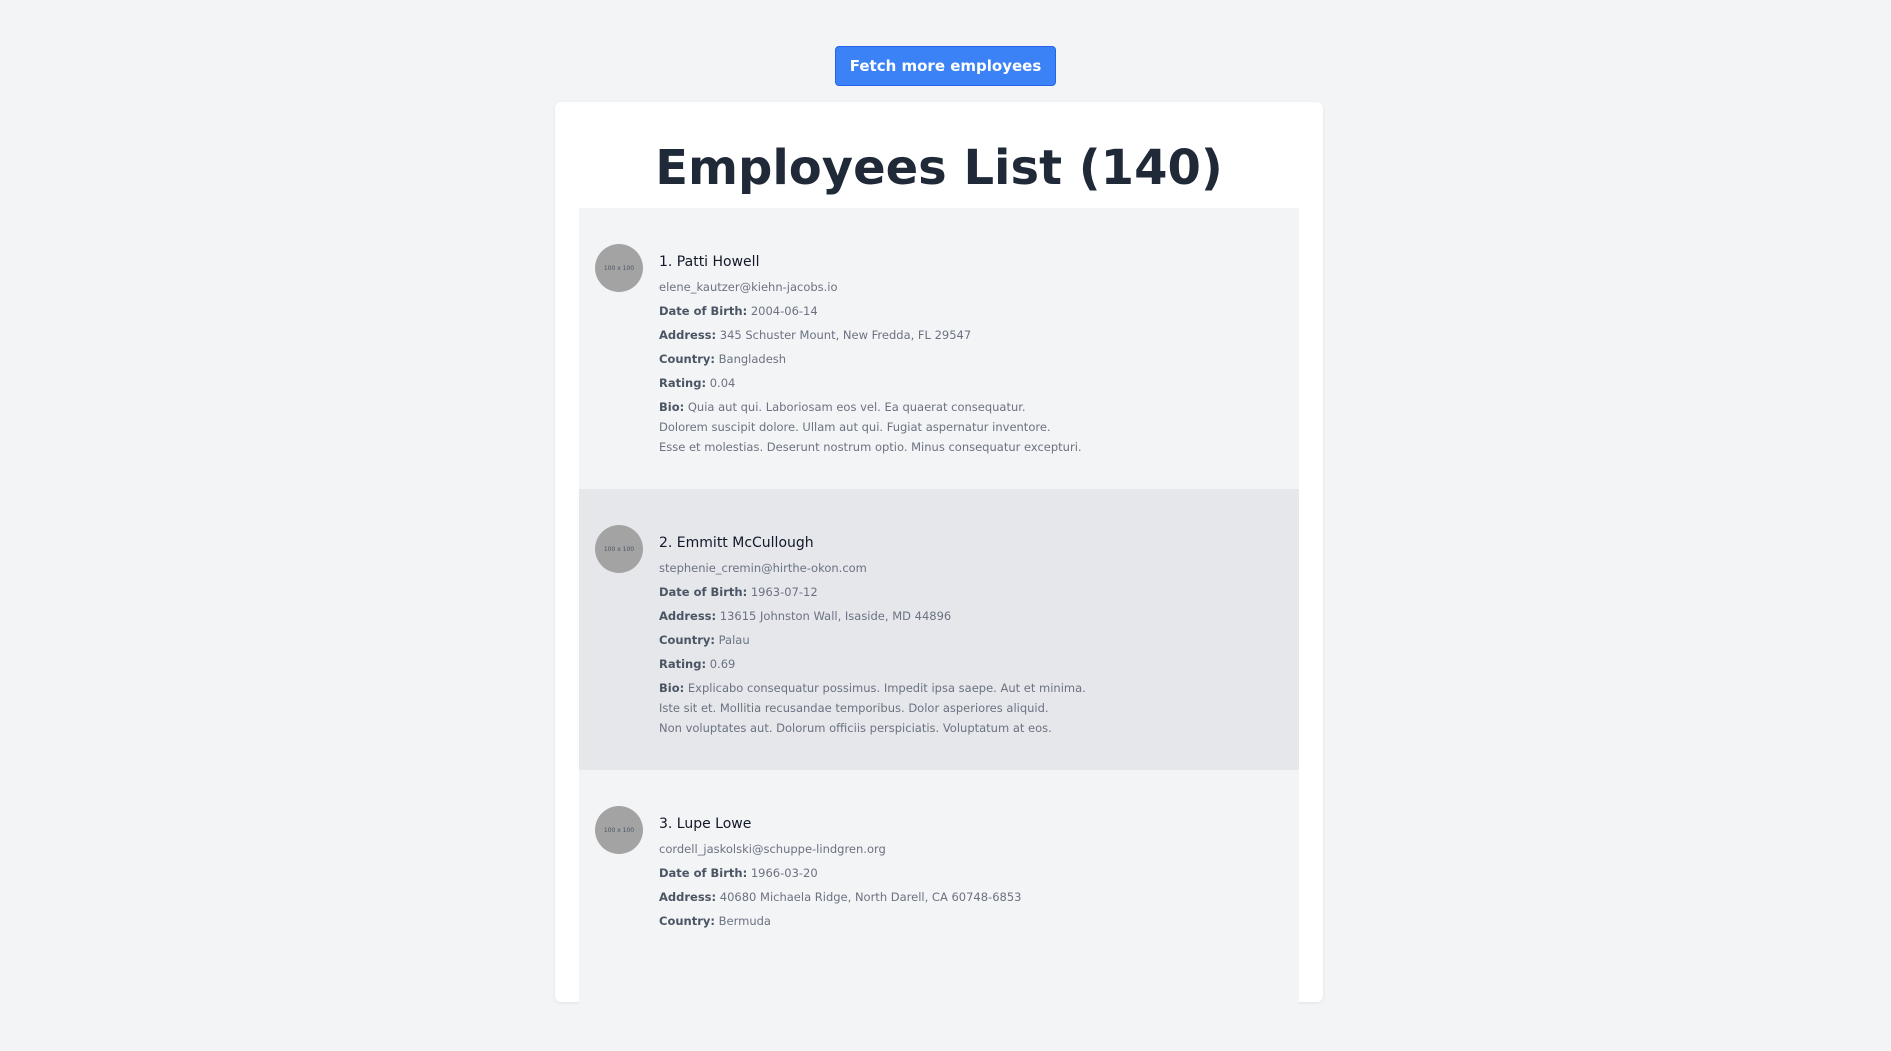  I want to click on employee-dob: Date of Birth: 2004-06-14, so click(870, 311).